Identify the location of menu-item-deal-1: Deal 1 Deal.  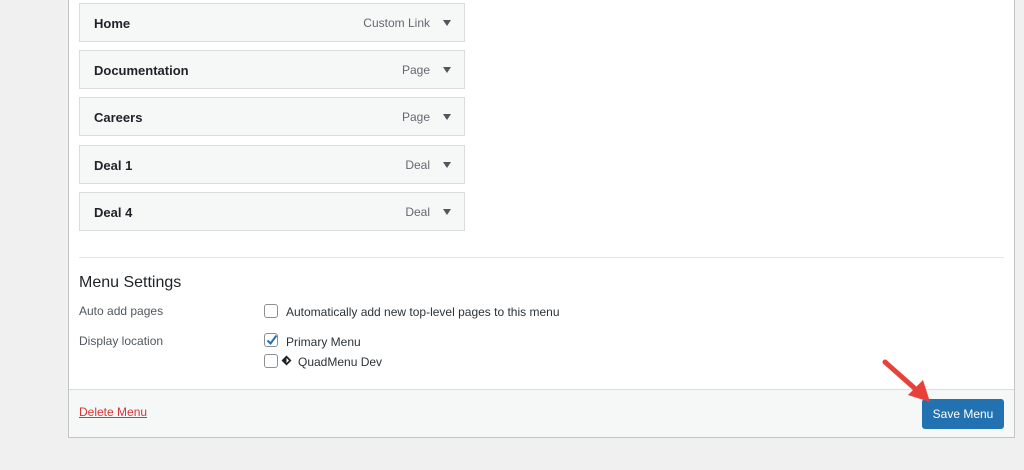
(272, 164).